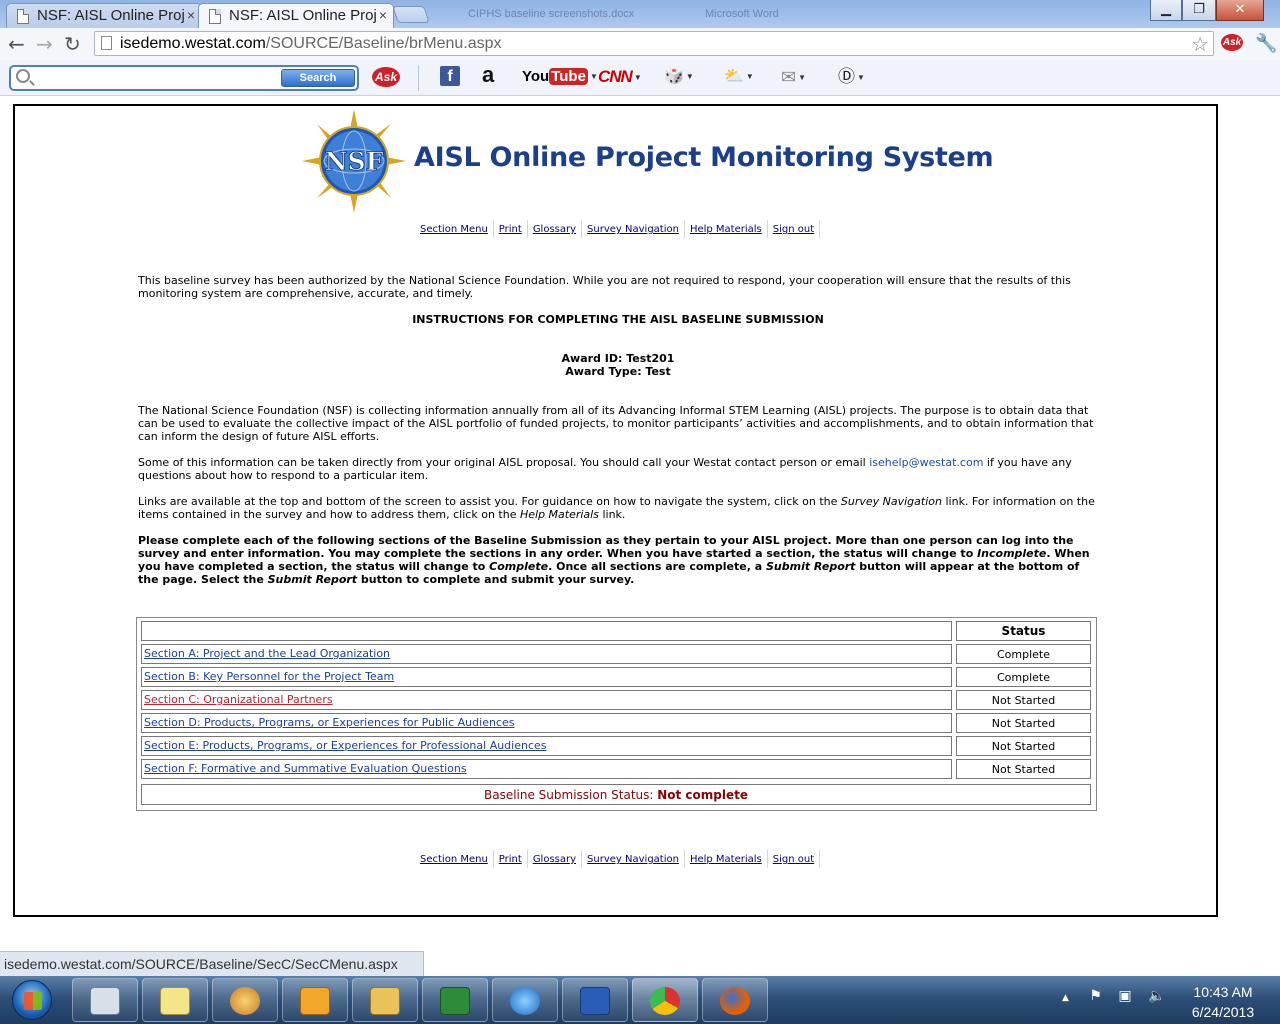 The height and width of the screenshot is (1024, 1280). Describe the element at coordinates (1223, 1002) in the screenshot. I see `taskbar-clock: 10:43 AM 6/24/2013` at that location.